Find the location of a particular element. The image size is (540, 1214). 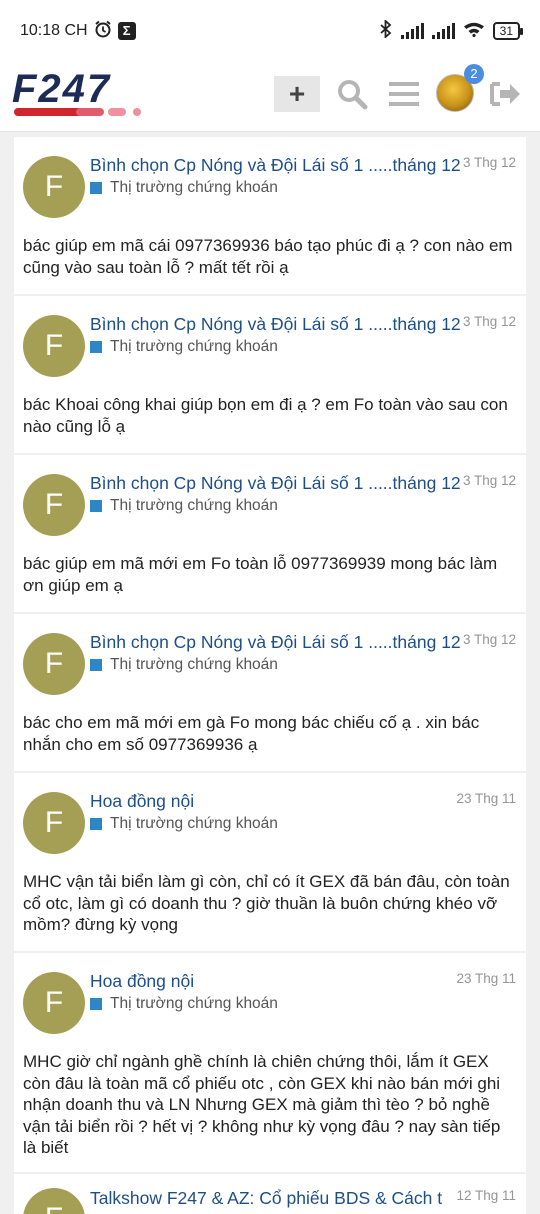

post-date: 12 Thg 11 is located at coordinates (486, 1195).